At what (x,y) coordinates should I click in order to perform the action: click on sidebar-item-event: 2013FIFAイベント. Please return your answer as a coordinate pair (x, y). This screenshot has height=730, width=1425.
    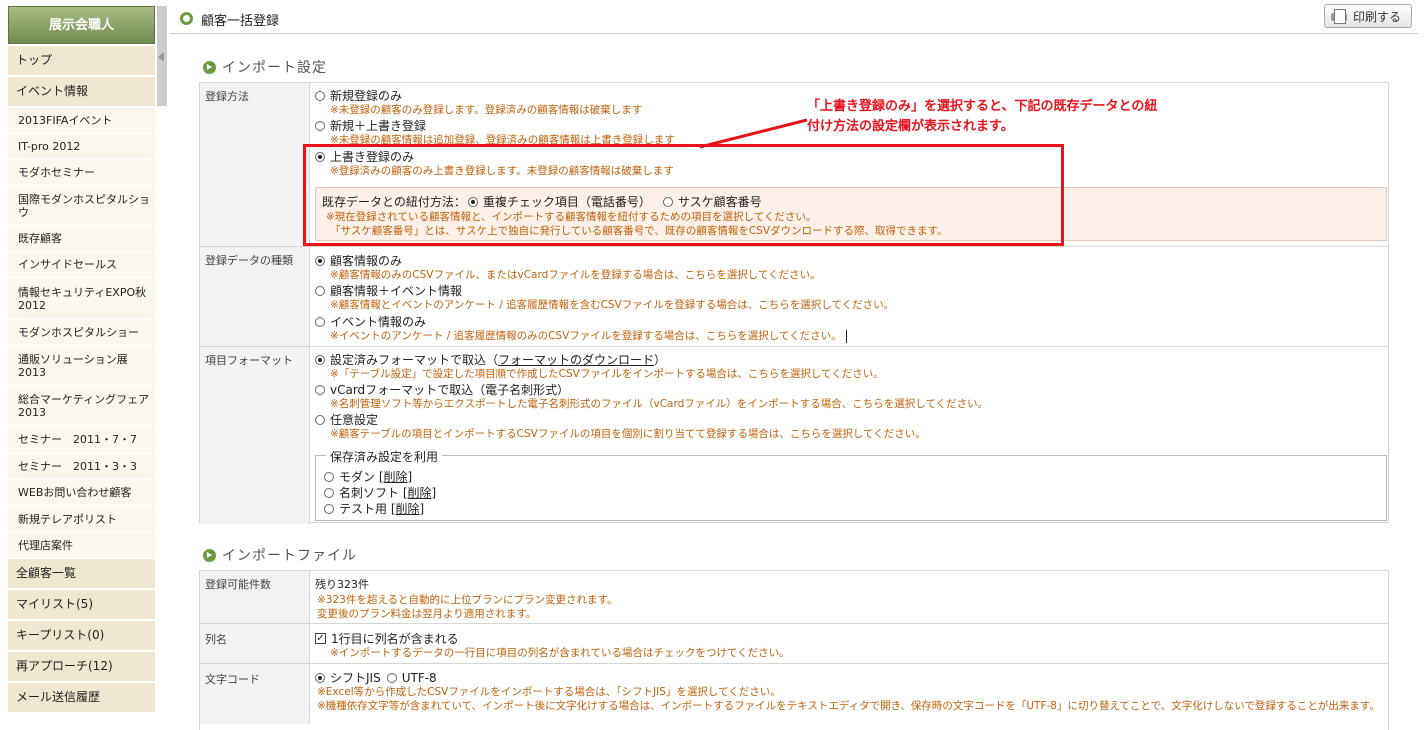
    Looking at the image, I should click on (81, 121).